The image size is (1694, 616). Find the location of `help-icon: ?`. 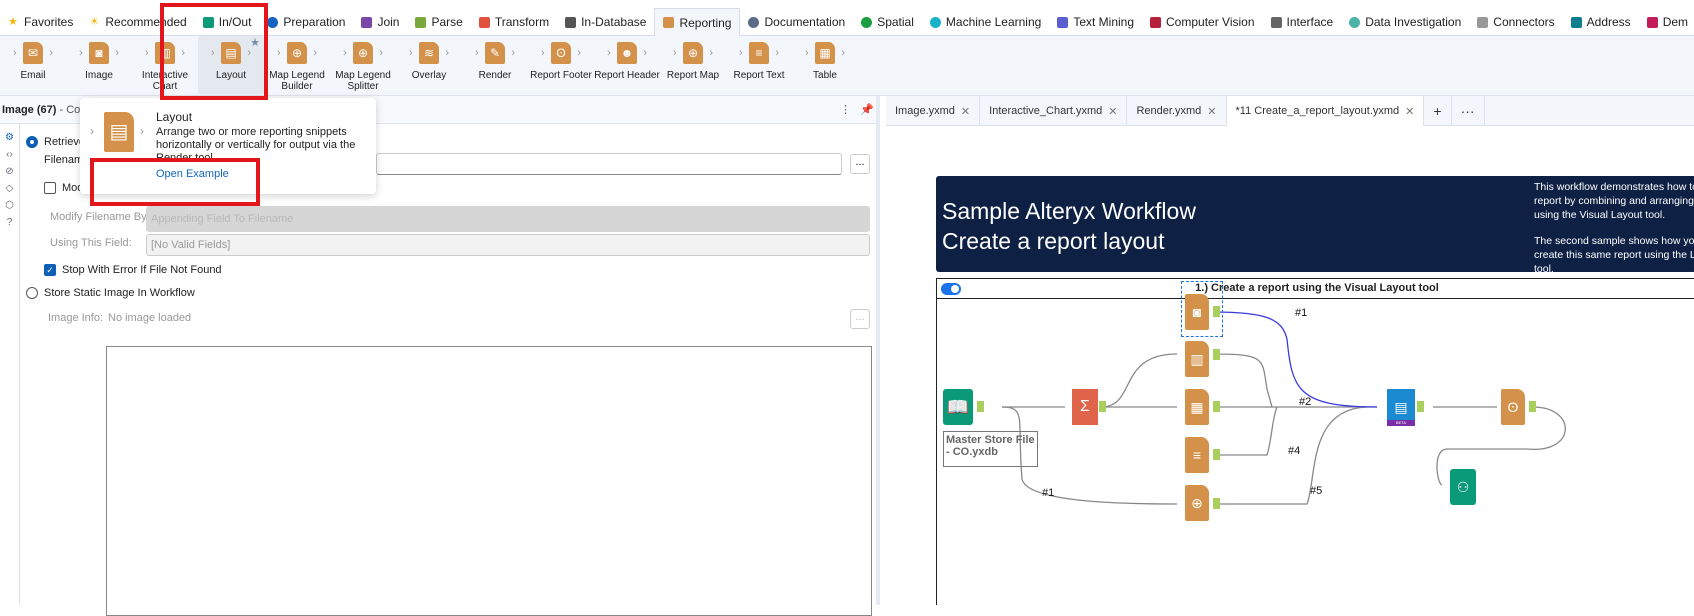

help-icon: ? is located at coordinates (10, 222).